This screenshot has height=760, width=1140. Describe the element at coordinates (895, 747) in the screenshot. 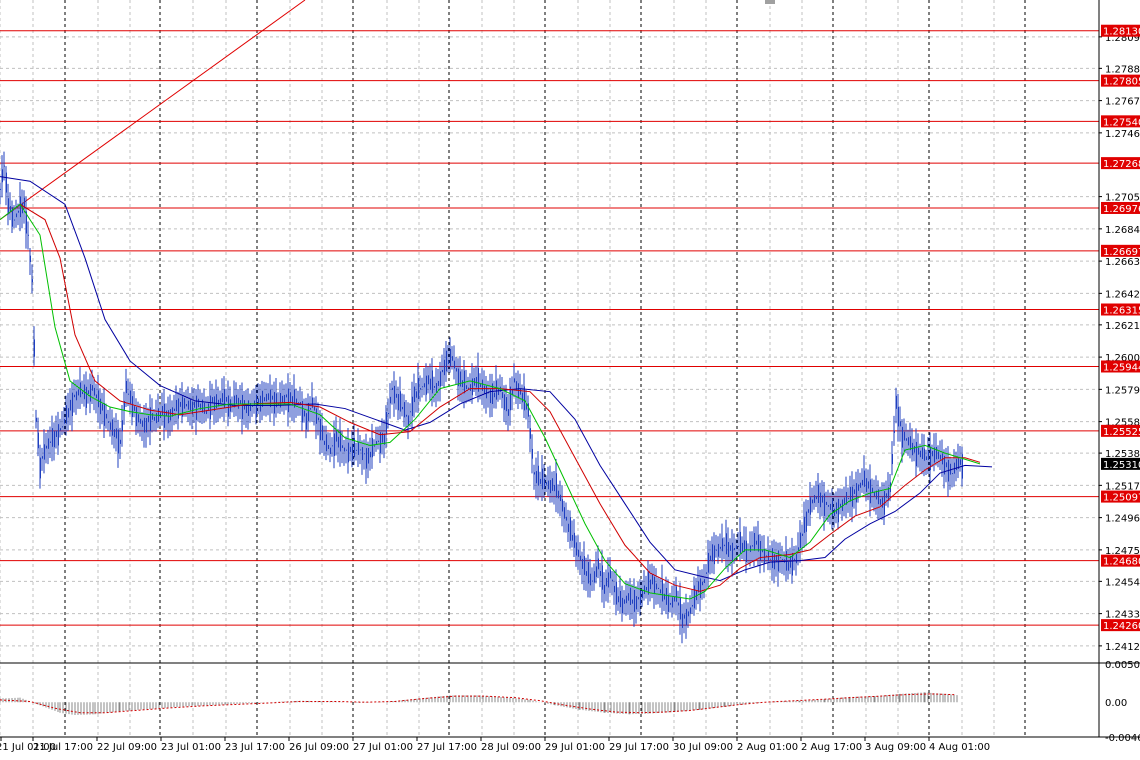

I see `time-tick-label: 3 Aug 09:00` at that location.